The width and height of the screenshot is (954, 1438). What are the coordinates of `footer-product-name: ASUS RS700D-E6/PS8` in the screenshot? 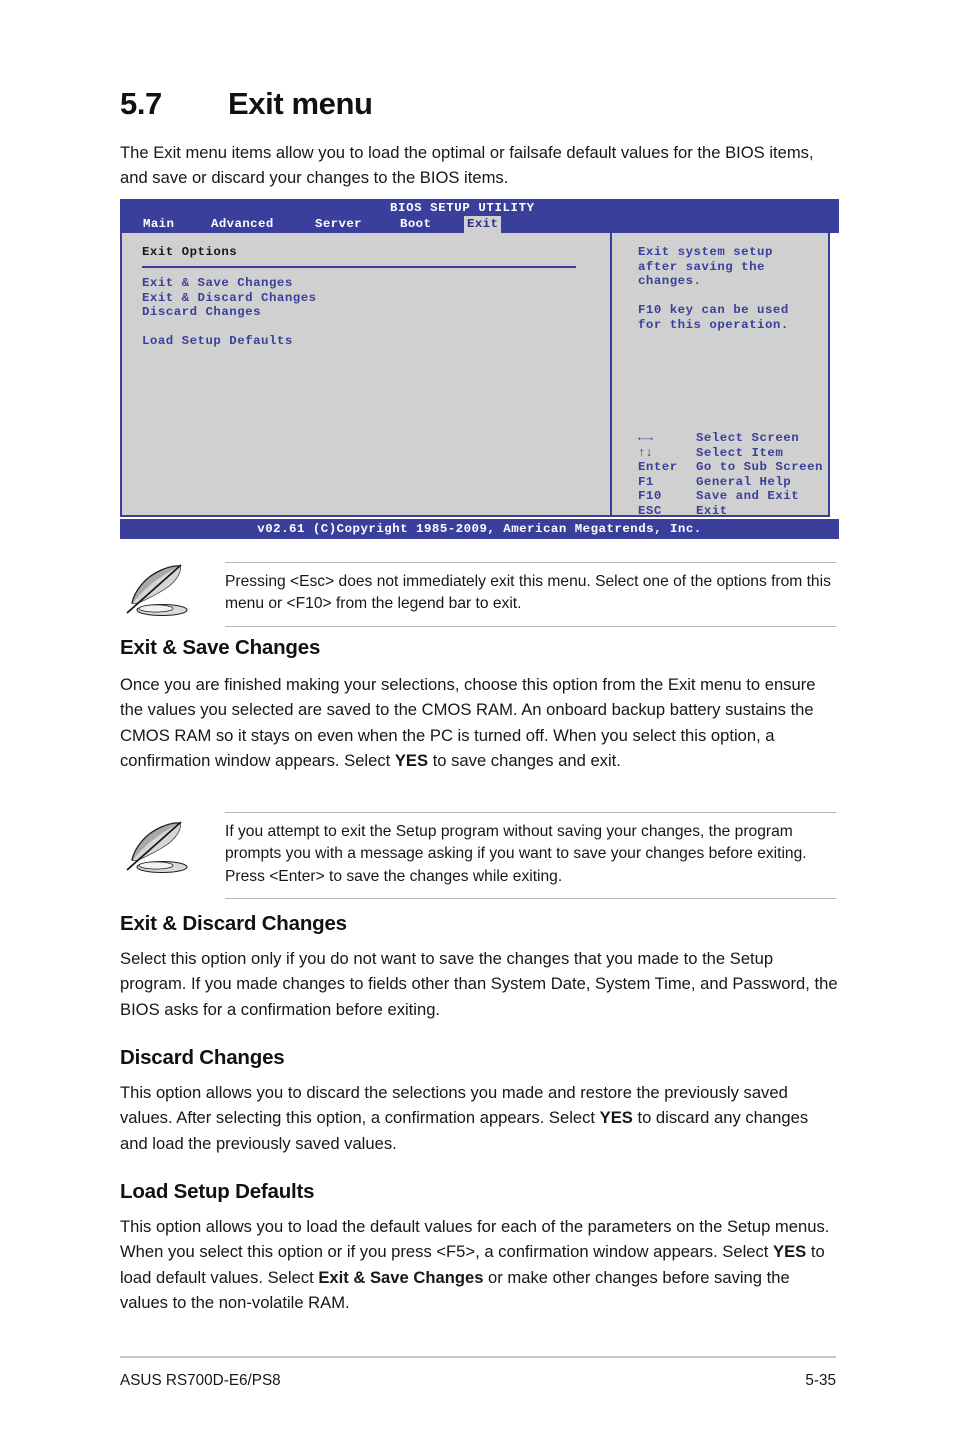 It's located at (200, 1380).